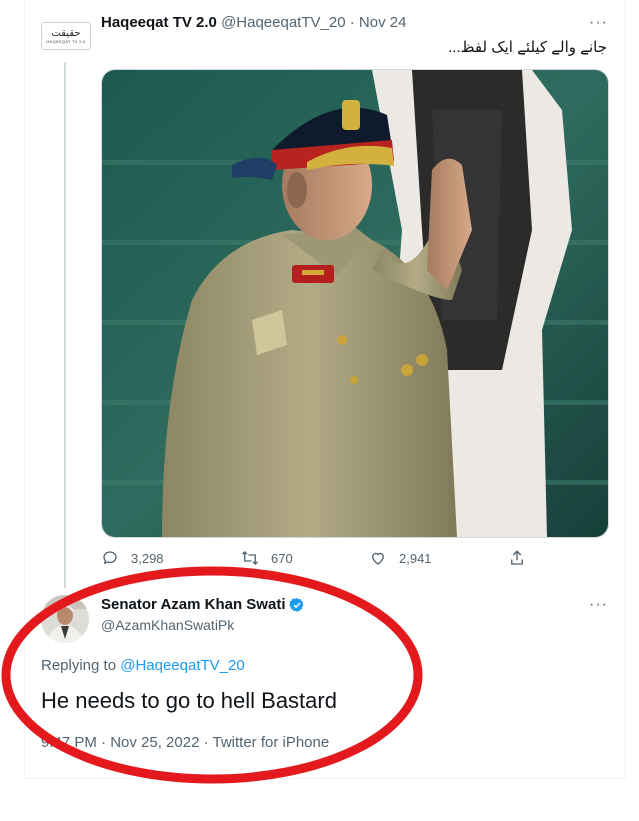 The width and height of the screenshot is (639, 821). What do you see at coordinates (189, 700) in the screenshot?
I see `tweet2-text: He needs to go to hell Bastard` at bounding box center [189, 700].